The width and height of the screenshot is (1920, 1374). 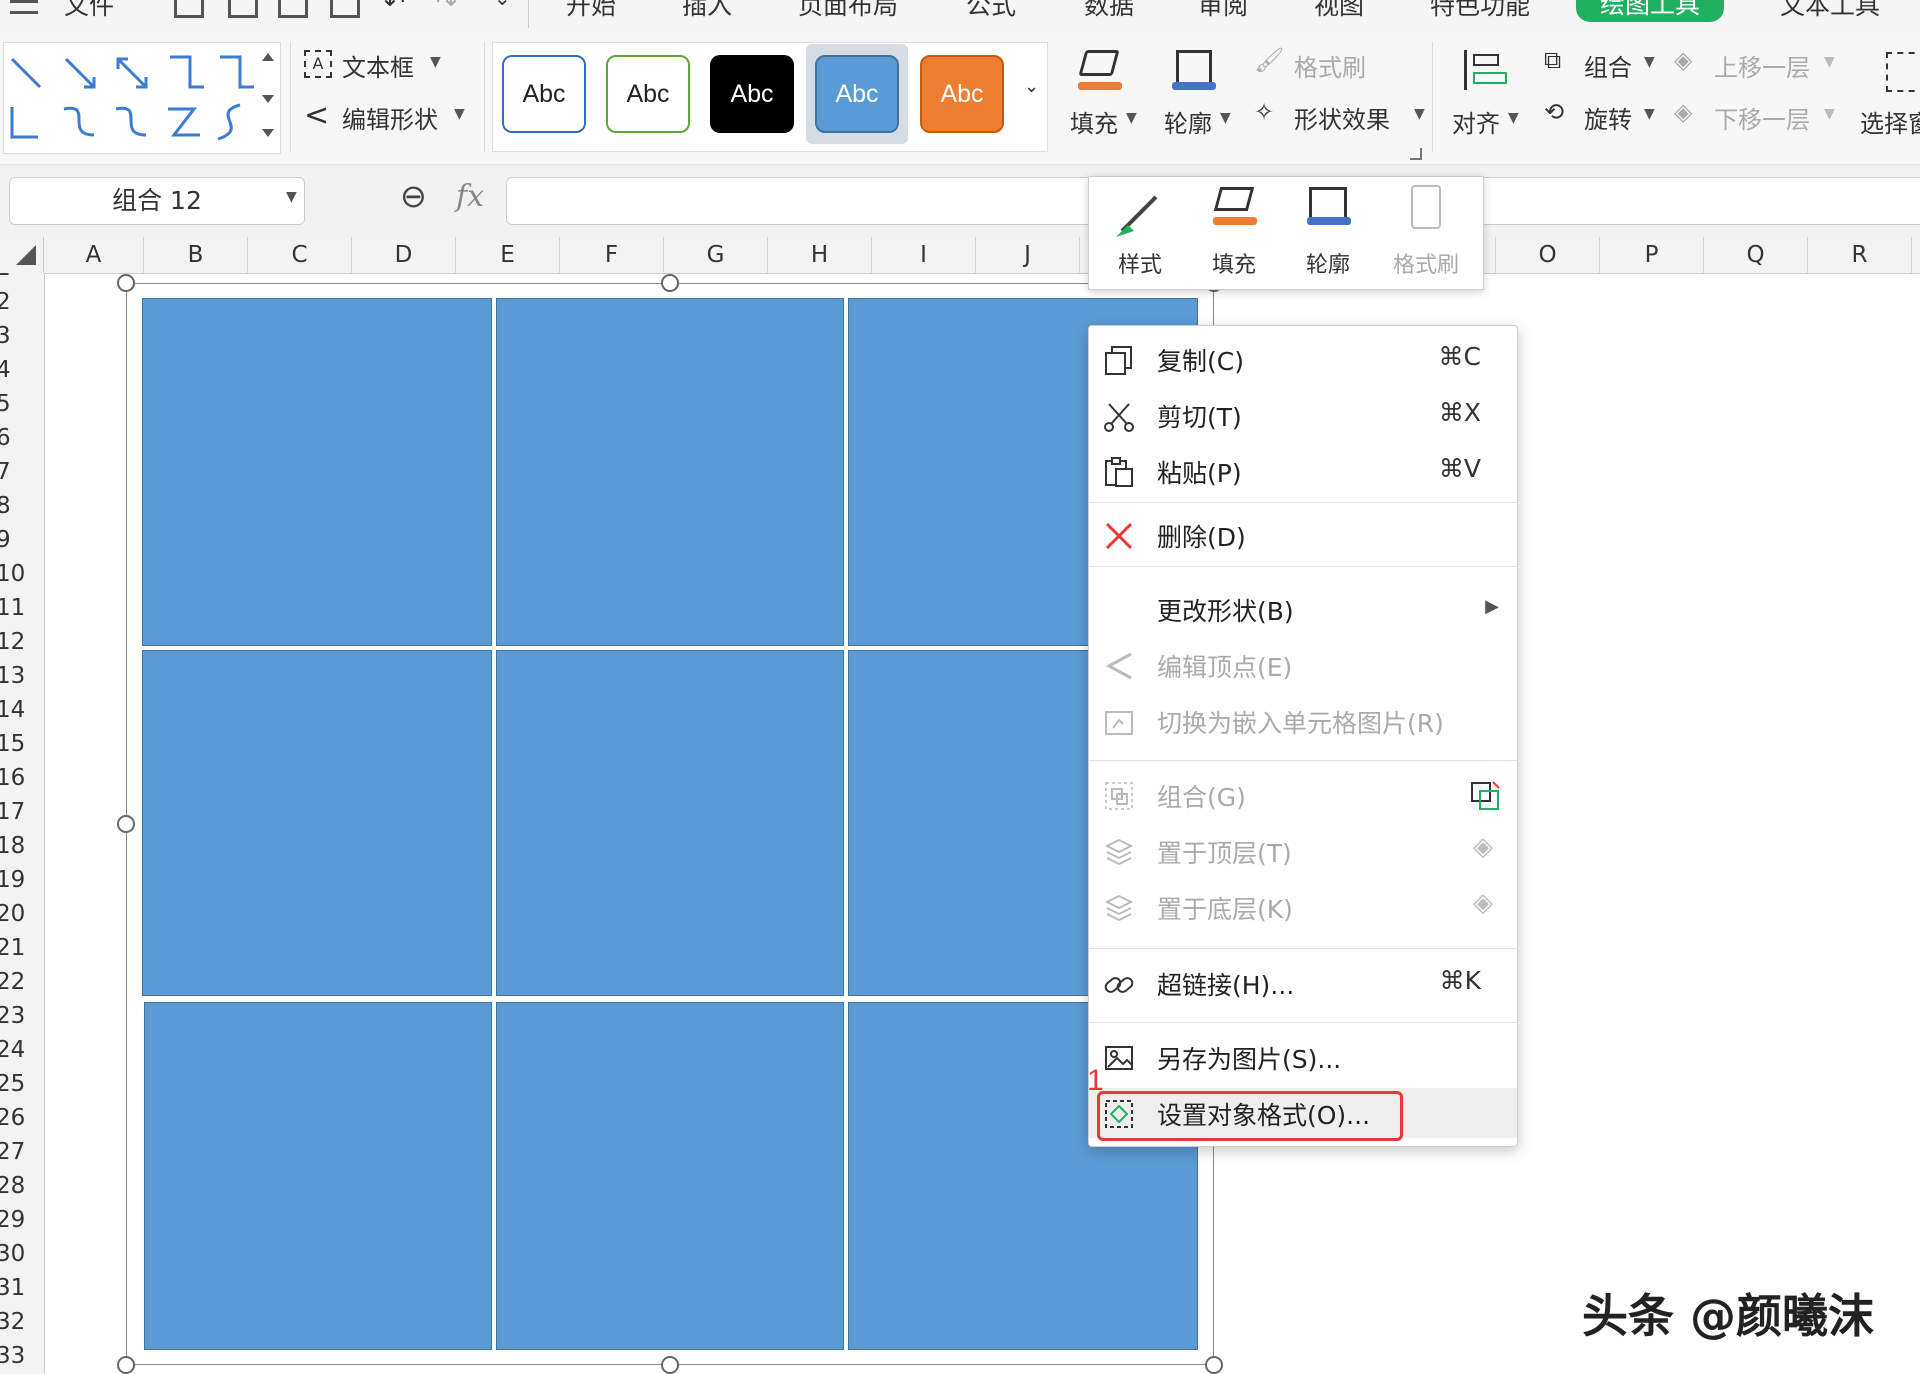 What do you see at coordinates (1860, 255) in the screenshot?
I see `column-header-r: R` at bounding box center [1860, 255].